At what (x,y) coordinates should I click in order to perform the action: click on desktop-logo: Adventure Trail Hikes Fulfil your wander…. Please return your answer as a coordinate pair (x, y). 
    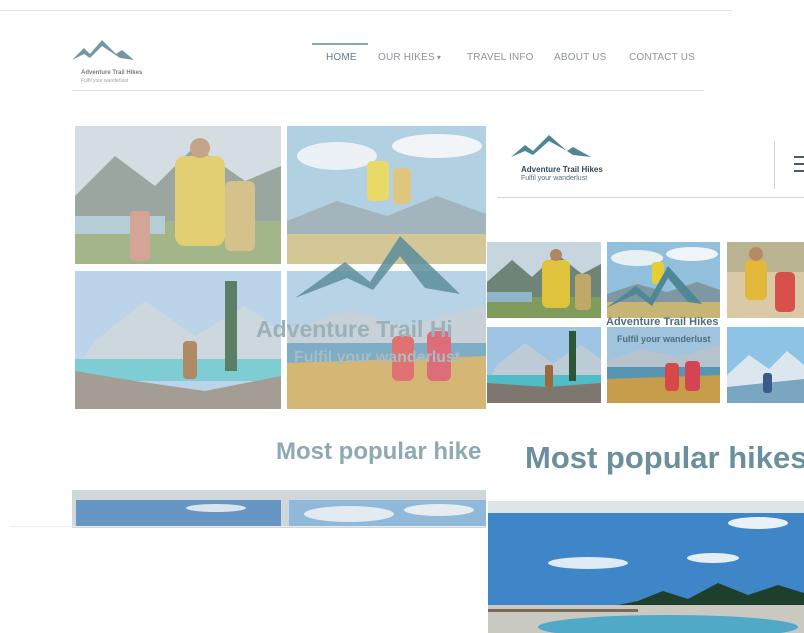
    Looking at the image, I should click on (117, 60).